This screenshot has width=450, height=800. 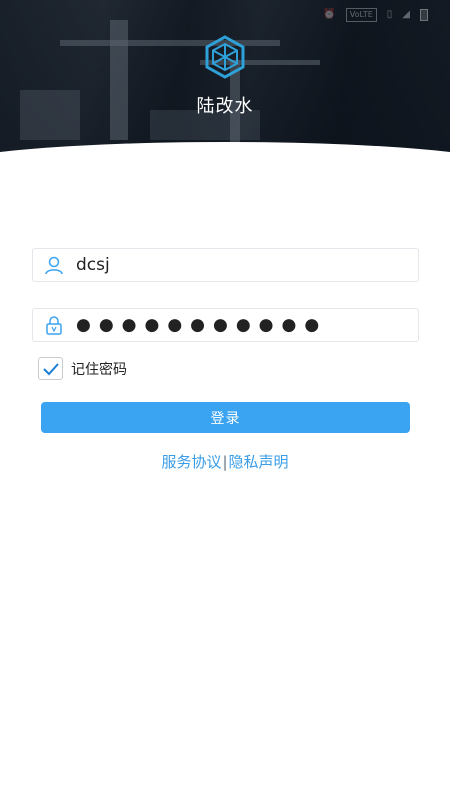 What do you see at coordinates (225, 158) in the screenshot?
I see `header-curve` at bounding box center [225, 158].